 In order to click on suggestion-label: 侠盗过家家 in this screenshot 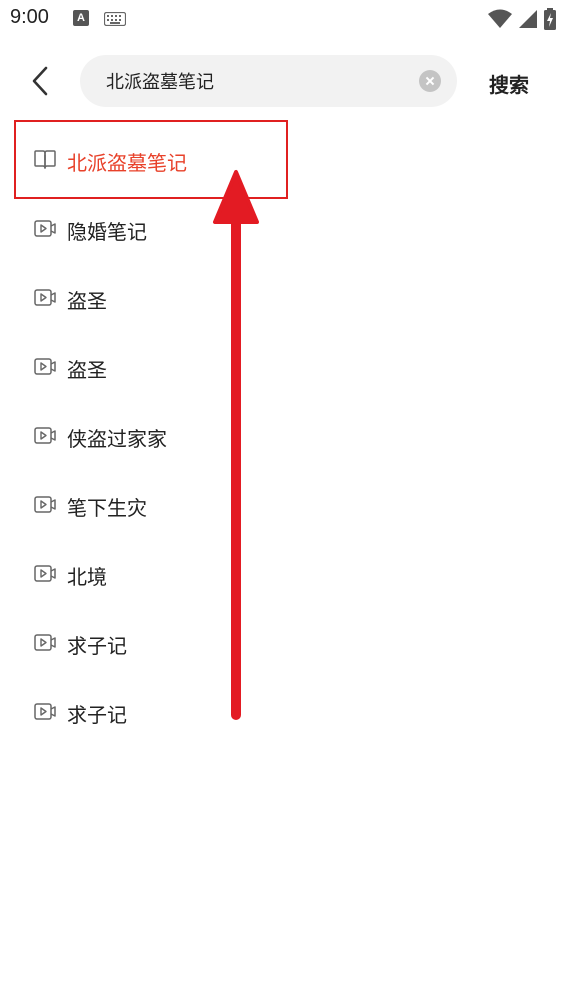, I will do `click(117, 439)`.